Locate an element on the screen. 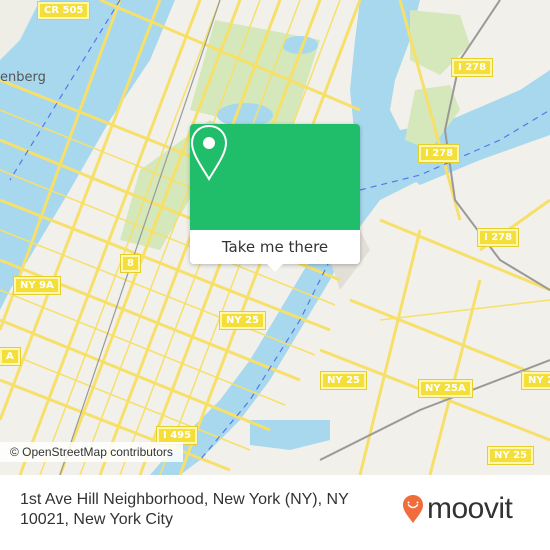 The image size is (550, 550). road-shield-8: 8 is located at coordinates (130, 263).